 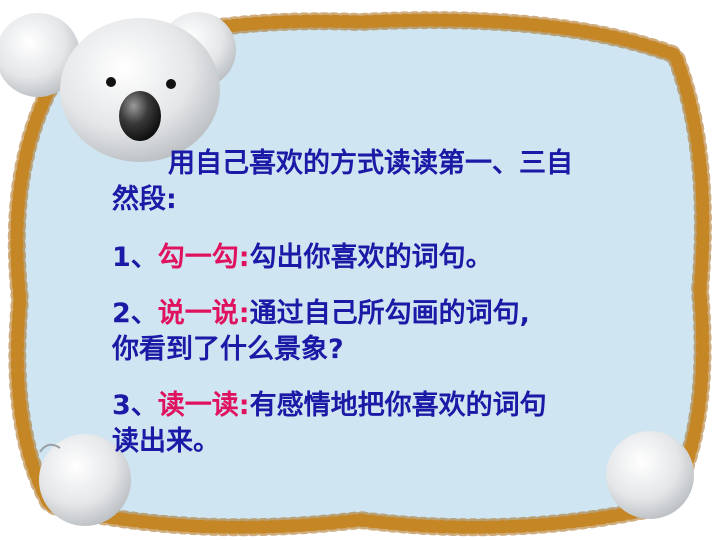 I want to click on koala-nose, so click(x=140, y=116).